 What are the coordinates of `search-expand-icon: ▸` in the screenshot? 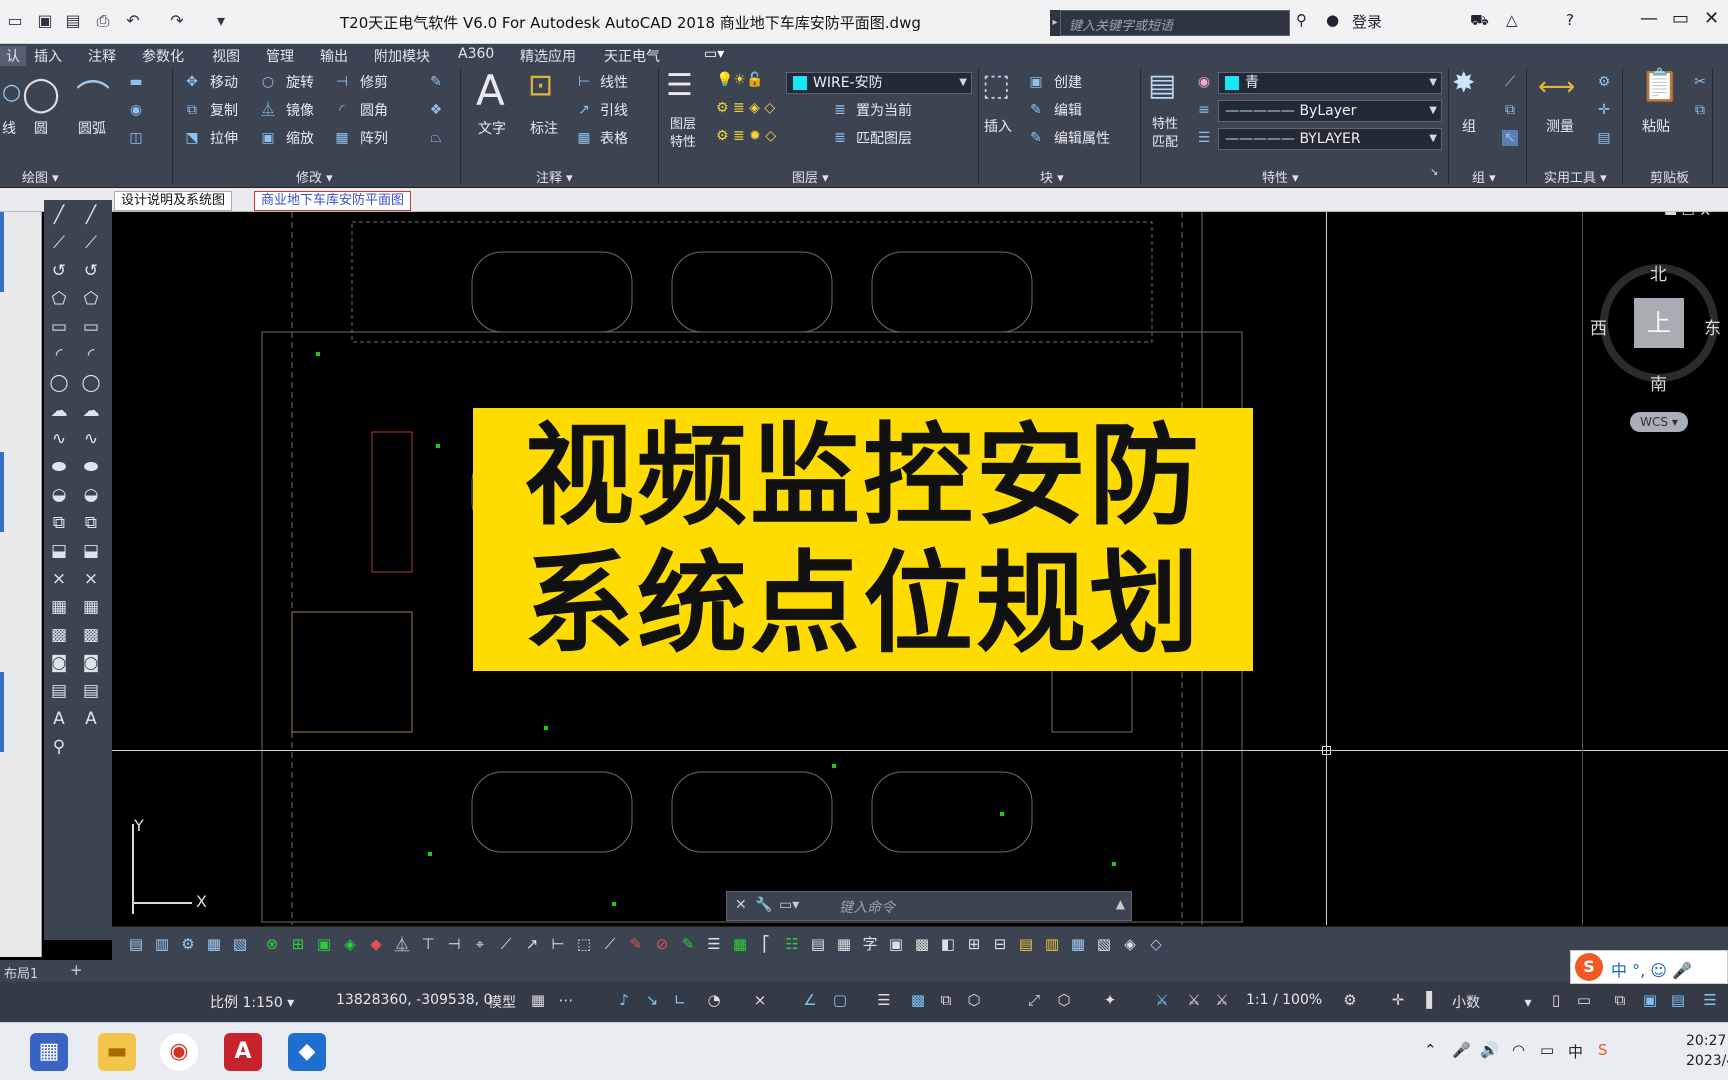 It's located at (1055, 23).